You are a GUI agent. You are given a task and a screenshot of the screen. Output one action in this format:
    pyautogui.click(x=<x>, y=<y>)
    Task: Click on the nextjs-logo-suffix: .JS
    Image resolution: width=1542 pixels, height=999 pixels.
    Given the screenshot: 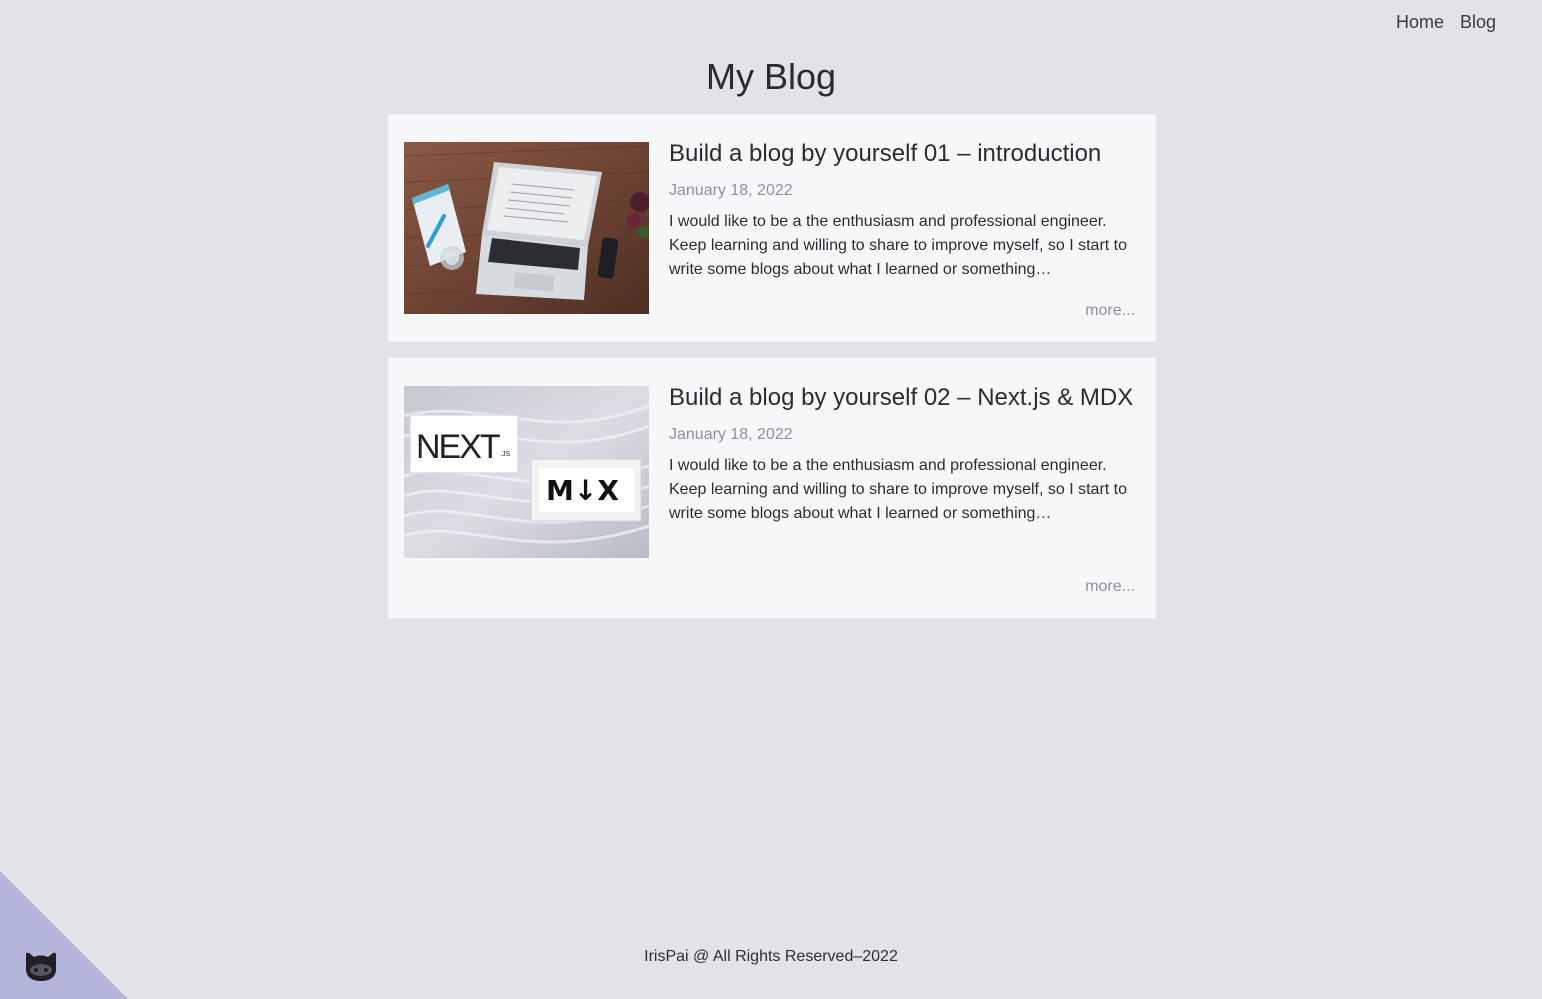 What is the action you would take?
    pyautogui.click(x=505, y=454)
    